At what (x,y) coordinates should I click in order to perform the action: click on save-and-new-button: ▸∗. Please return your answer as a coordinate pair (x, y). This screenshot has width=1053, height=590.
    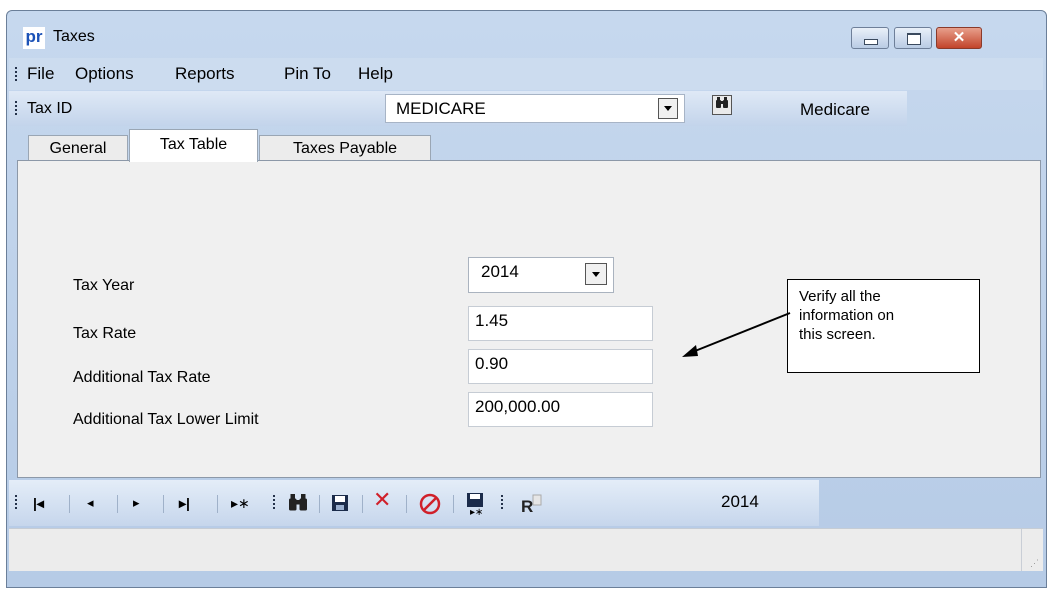
    Looking at the image, I should click on (475, 507).